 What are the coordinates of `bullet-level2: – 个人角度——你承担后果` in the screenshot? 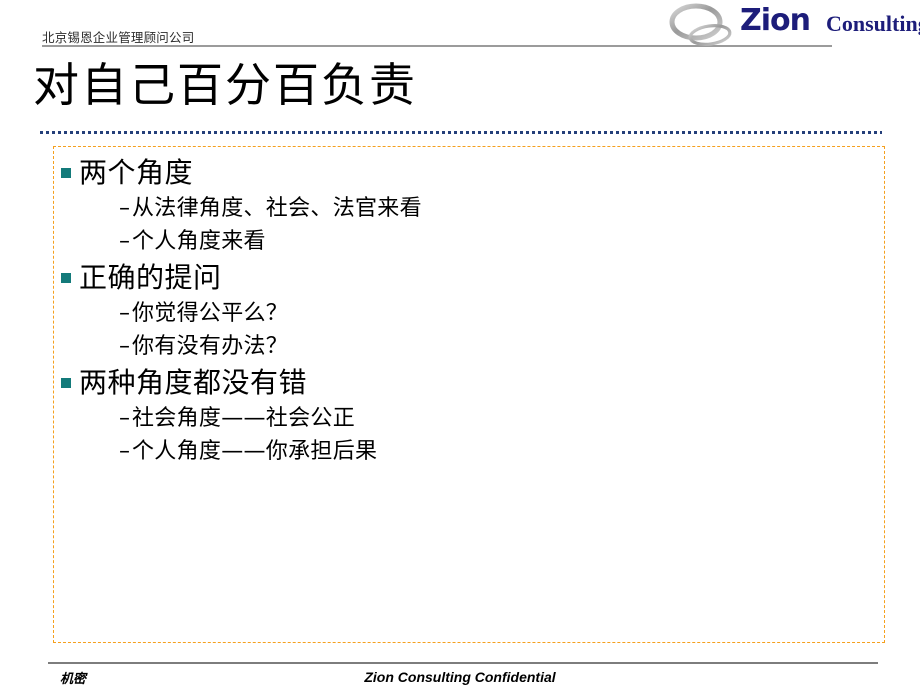 It's located at (468, 451).